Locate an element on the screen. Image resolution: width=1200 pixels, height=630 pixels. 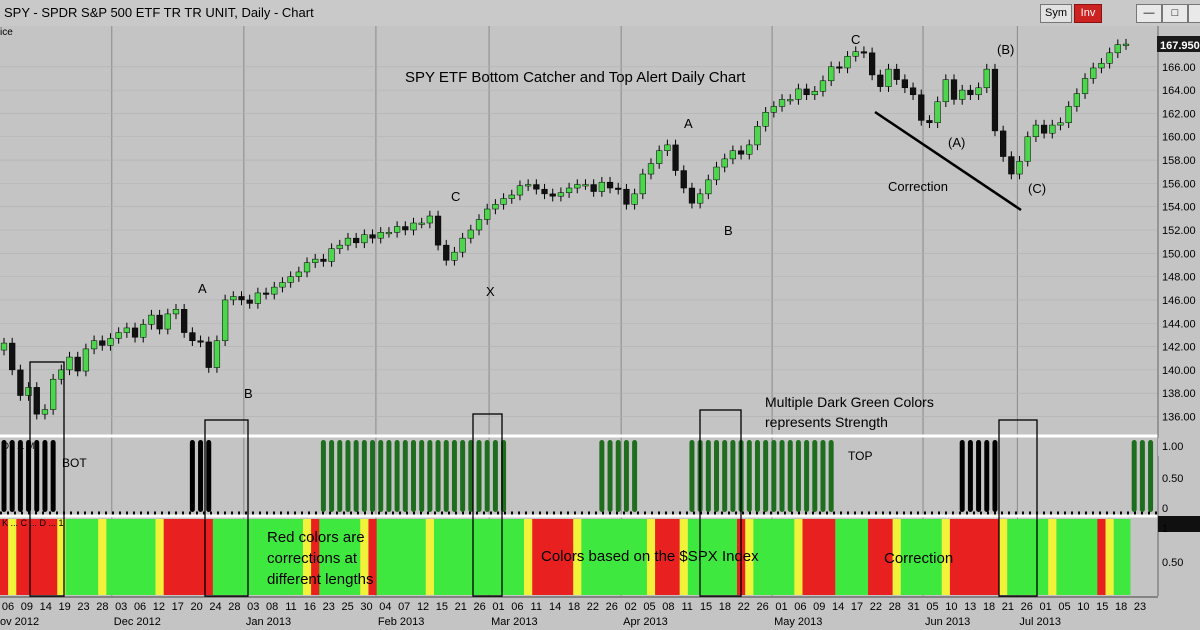
date-tick-label: 09 is located at coordinates (819, 607).